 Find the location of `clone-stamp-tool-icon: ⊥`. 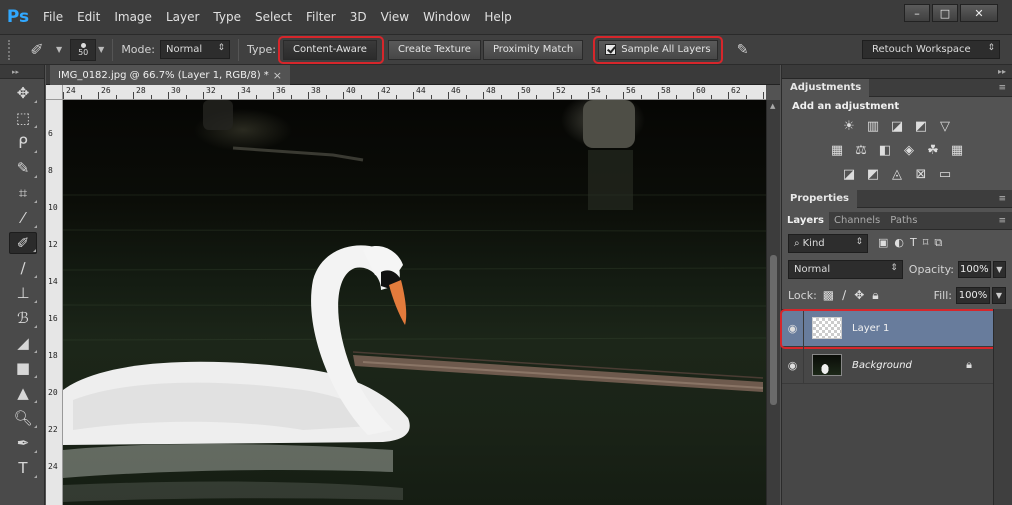

clone-stamp-tool-icon: ⊥ is located at coordinates (23, 293).